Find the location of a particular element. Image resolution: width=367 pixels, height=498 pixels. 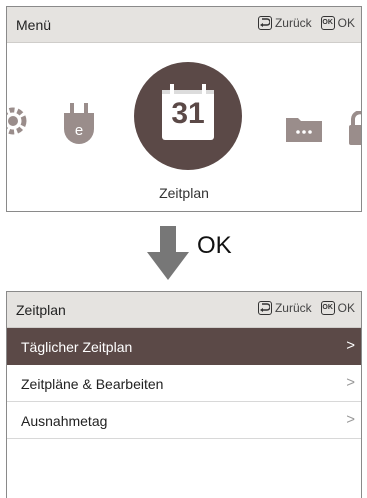

selected-item-label: Zeitplan is located at coordinates (184, 193).